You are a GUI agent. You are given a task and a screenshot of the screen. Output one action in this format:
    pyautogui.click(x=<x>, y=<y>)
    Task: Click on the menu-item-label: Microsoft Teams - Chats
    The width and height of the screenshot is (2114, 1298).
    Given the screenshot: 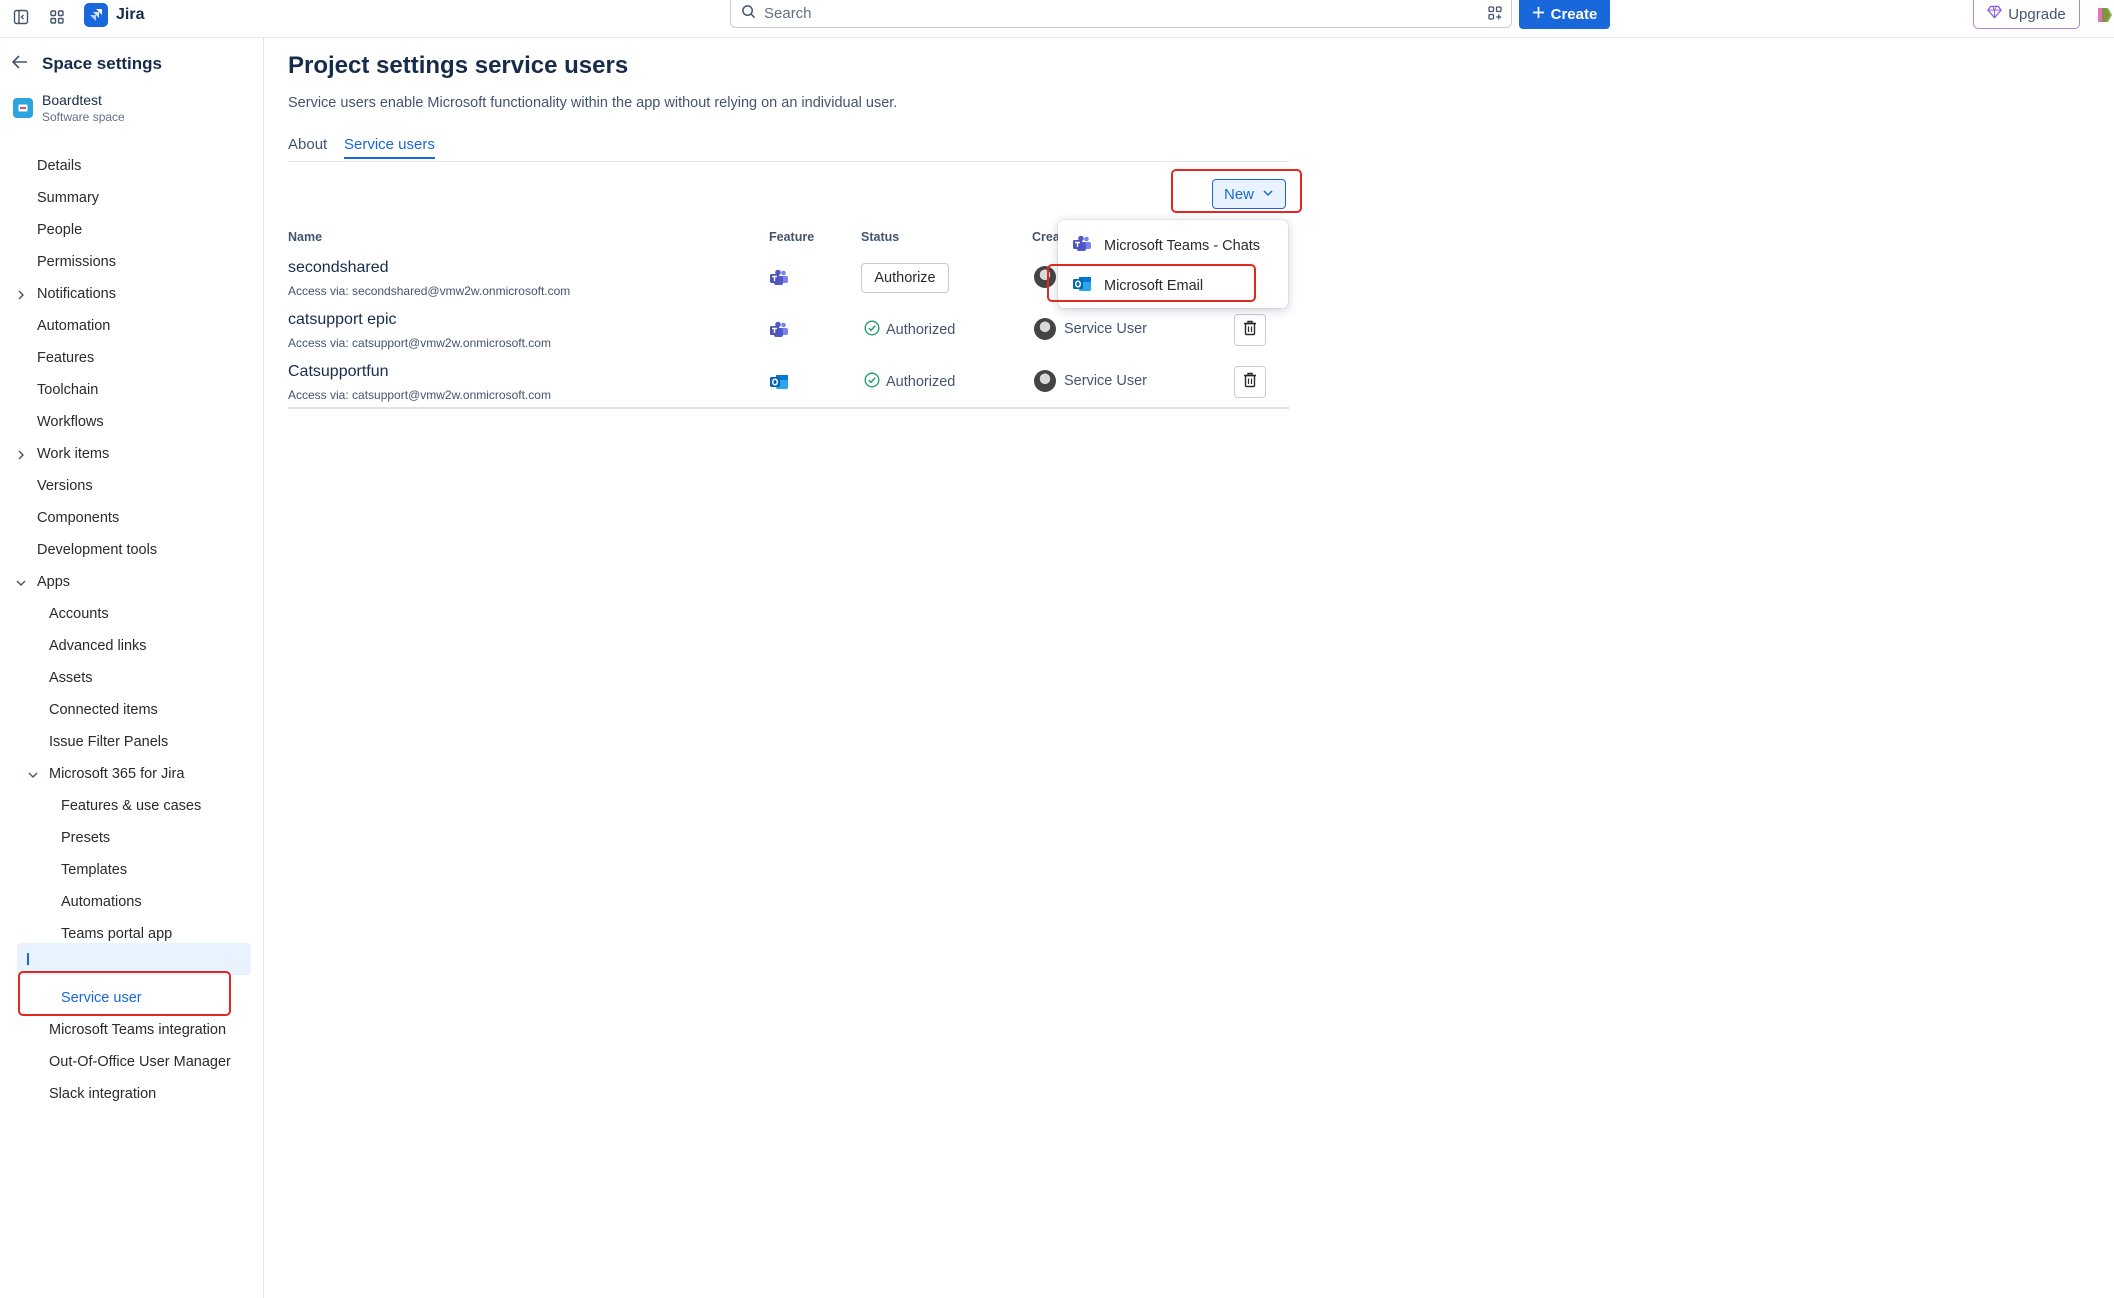 What is the action you would take?
    pyautogui.click(x=1182, y=246)
    